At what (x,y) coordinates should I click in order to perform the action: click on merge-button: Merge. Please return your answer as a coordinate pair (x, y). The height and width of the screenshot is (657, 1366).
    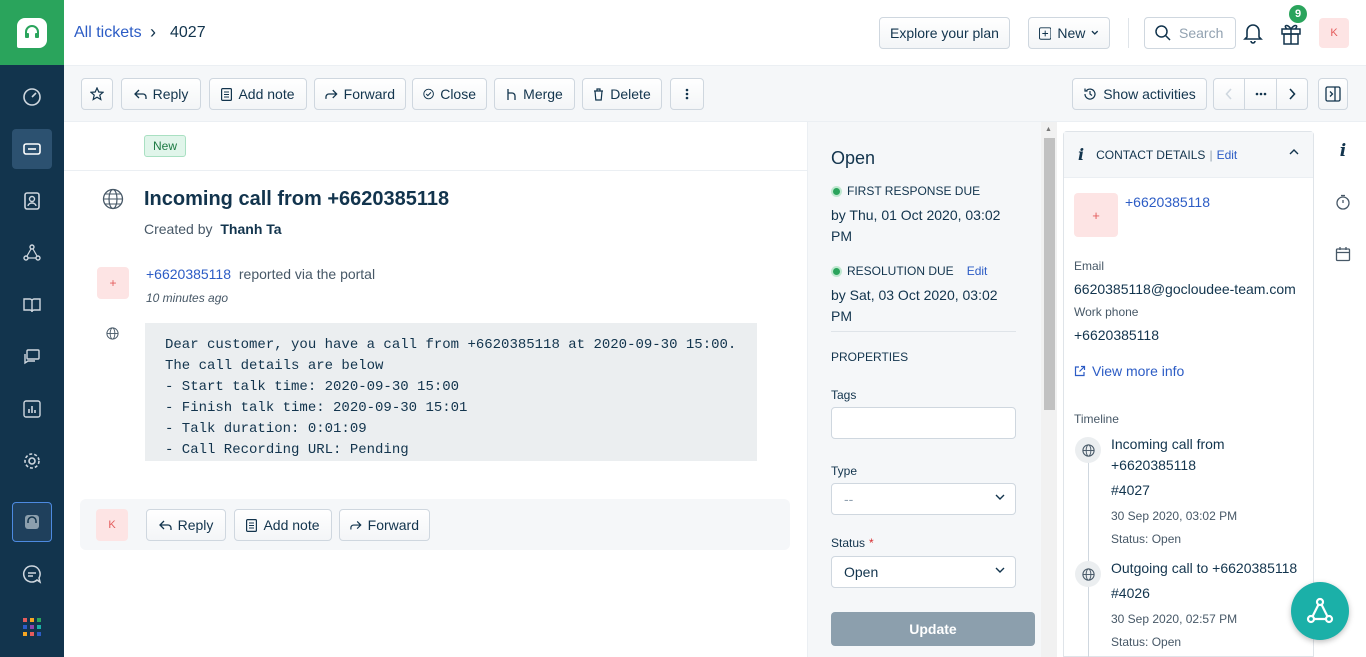
    Looking at the image, I should click on (534, 94).